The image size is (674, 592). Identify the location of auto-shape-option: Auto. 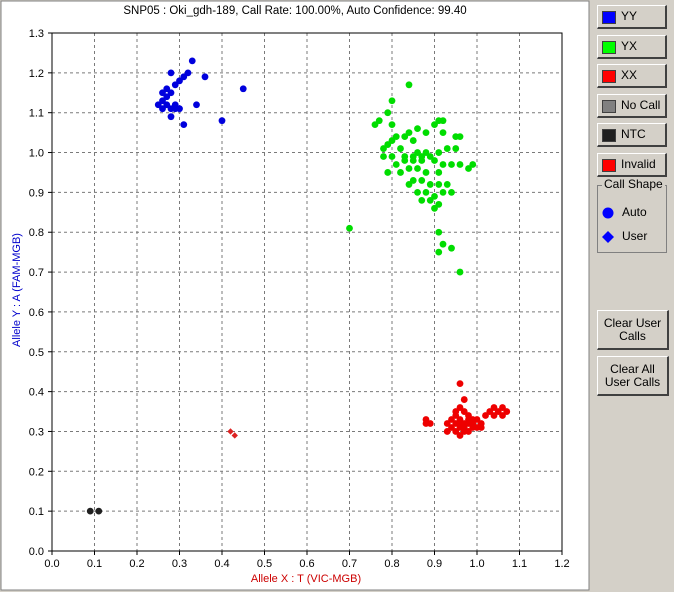
(624, 212).